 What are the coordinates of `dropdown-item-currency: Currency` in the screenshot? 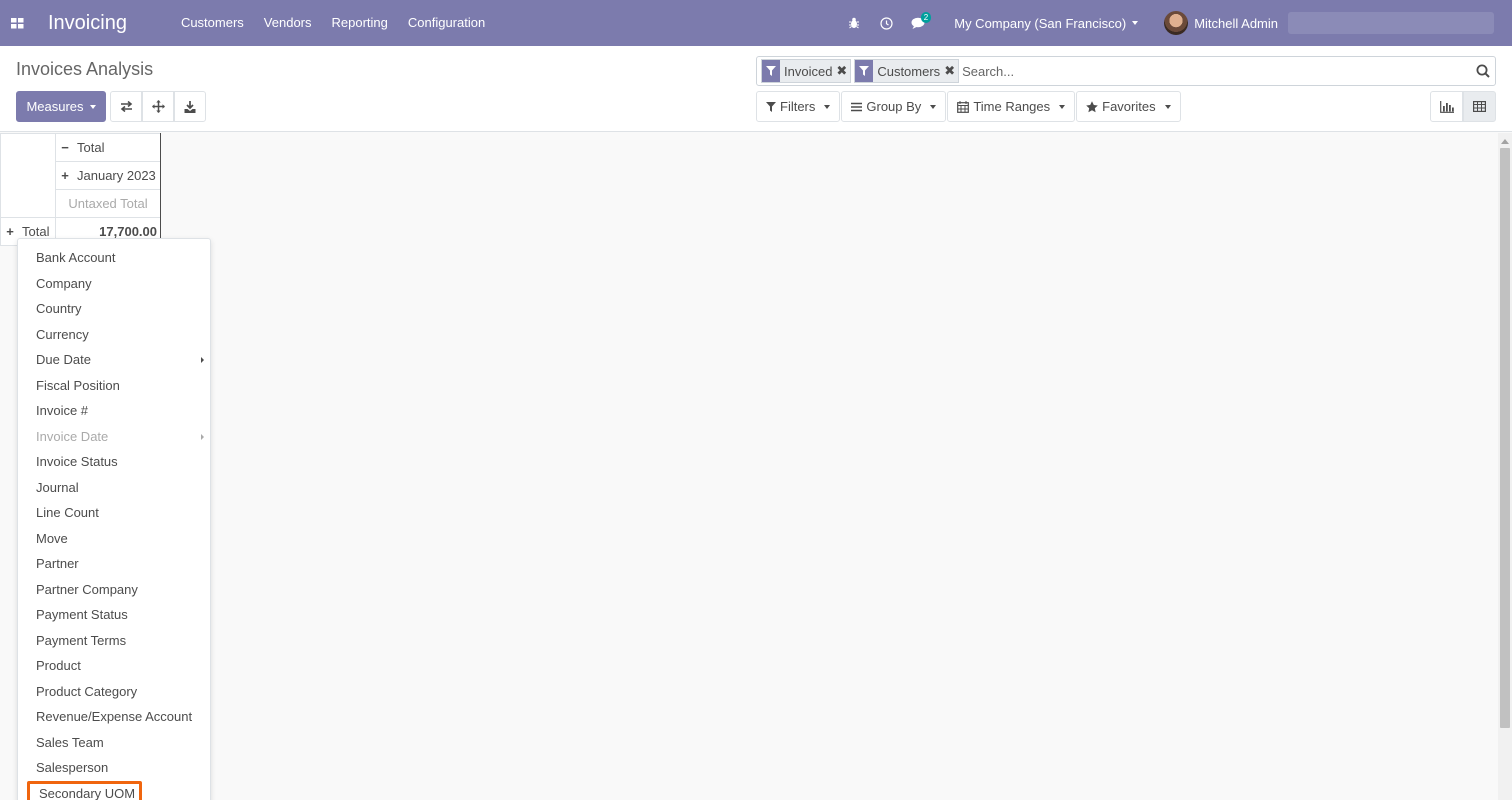 It's located at (114, 335).